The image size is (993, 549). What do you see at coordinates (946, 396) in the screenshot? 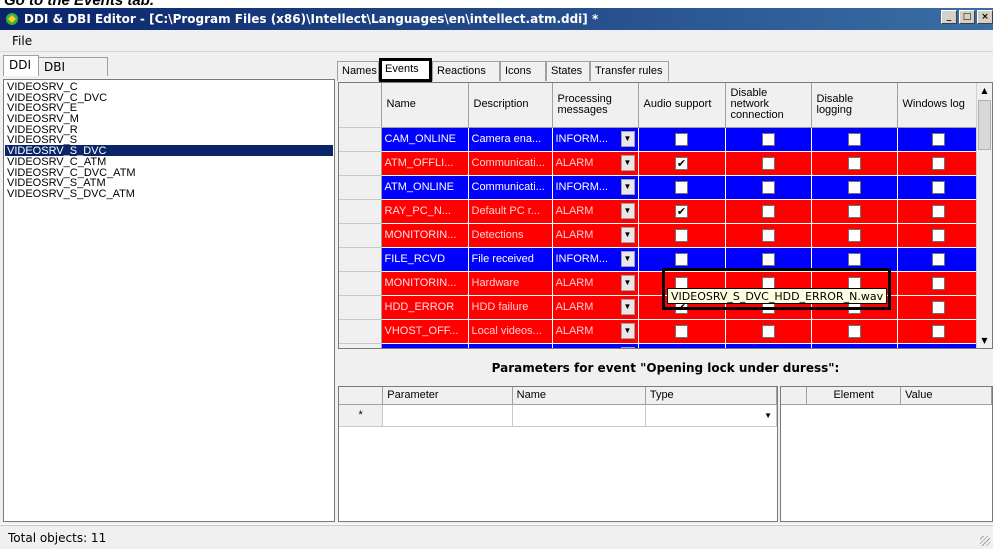
I see `col-header-value: Value` at bounding box center [946, 396].